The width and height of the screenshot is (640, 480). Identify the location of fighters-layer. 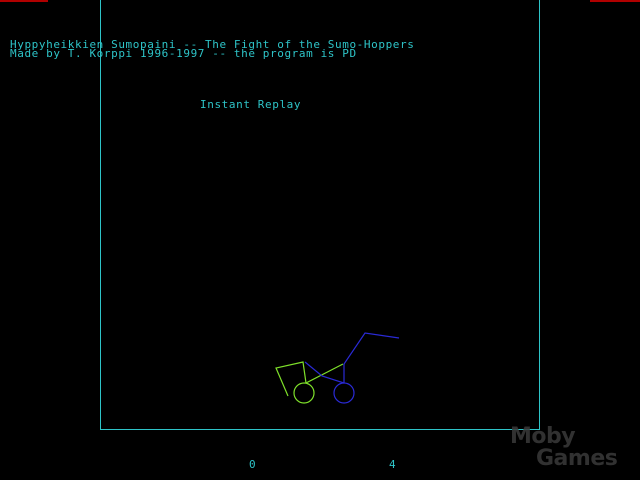
(337, 368).